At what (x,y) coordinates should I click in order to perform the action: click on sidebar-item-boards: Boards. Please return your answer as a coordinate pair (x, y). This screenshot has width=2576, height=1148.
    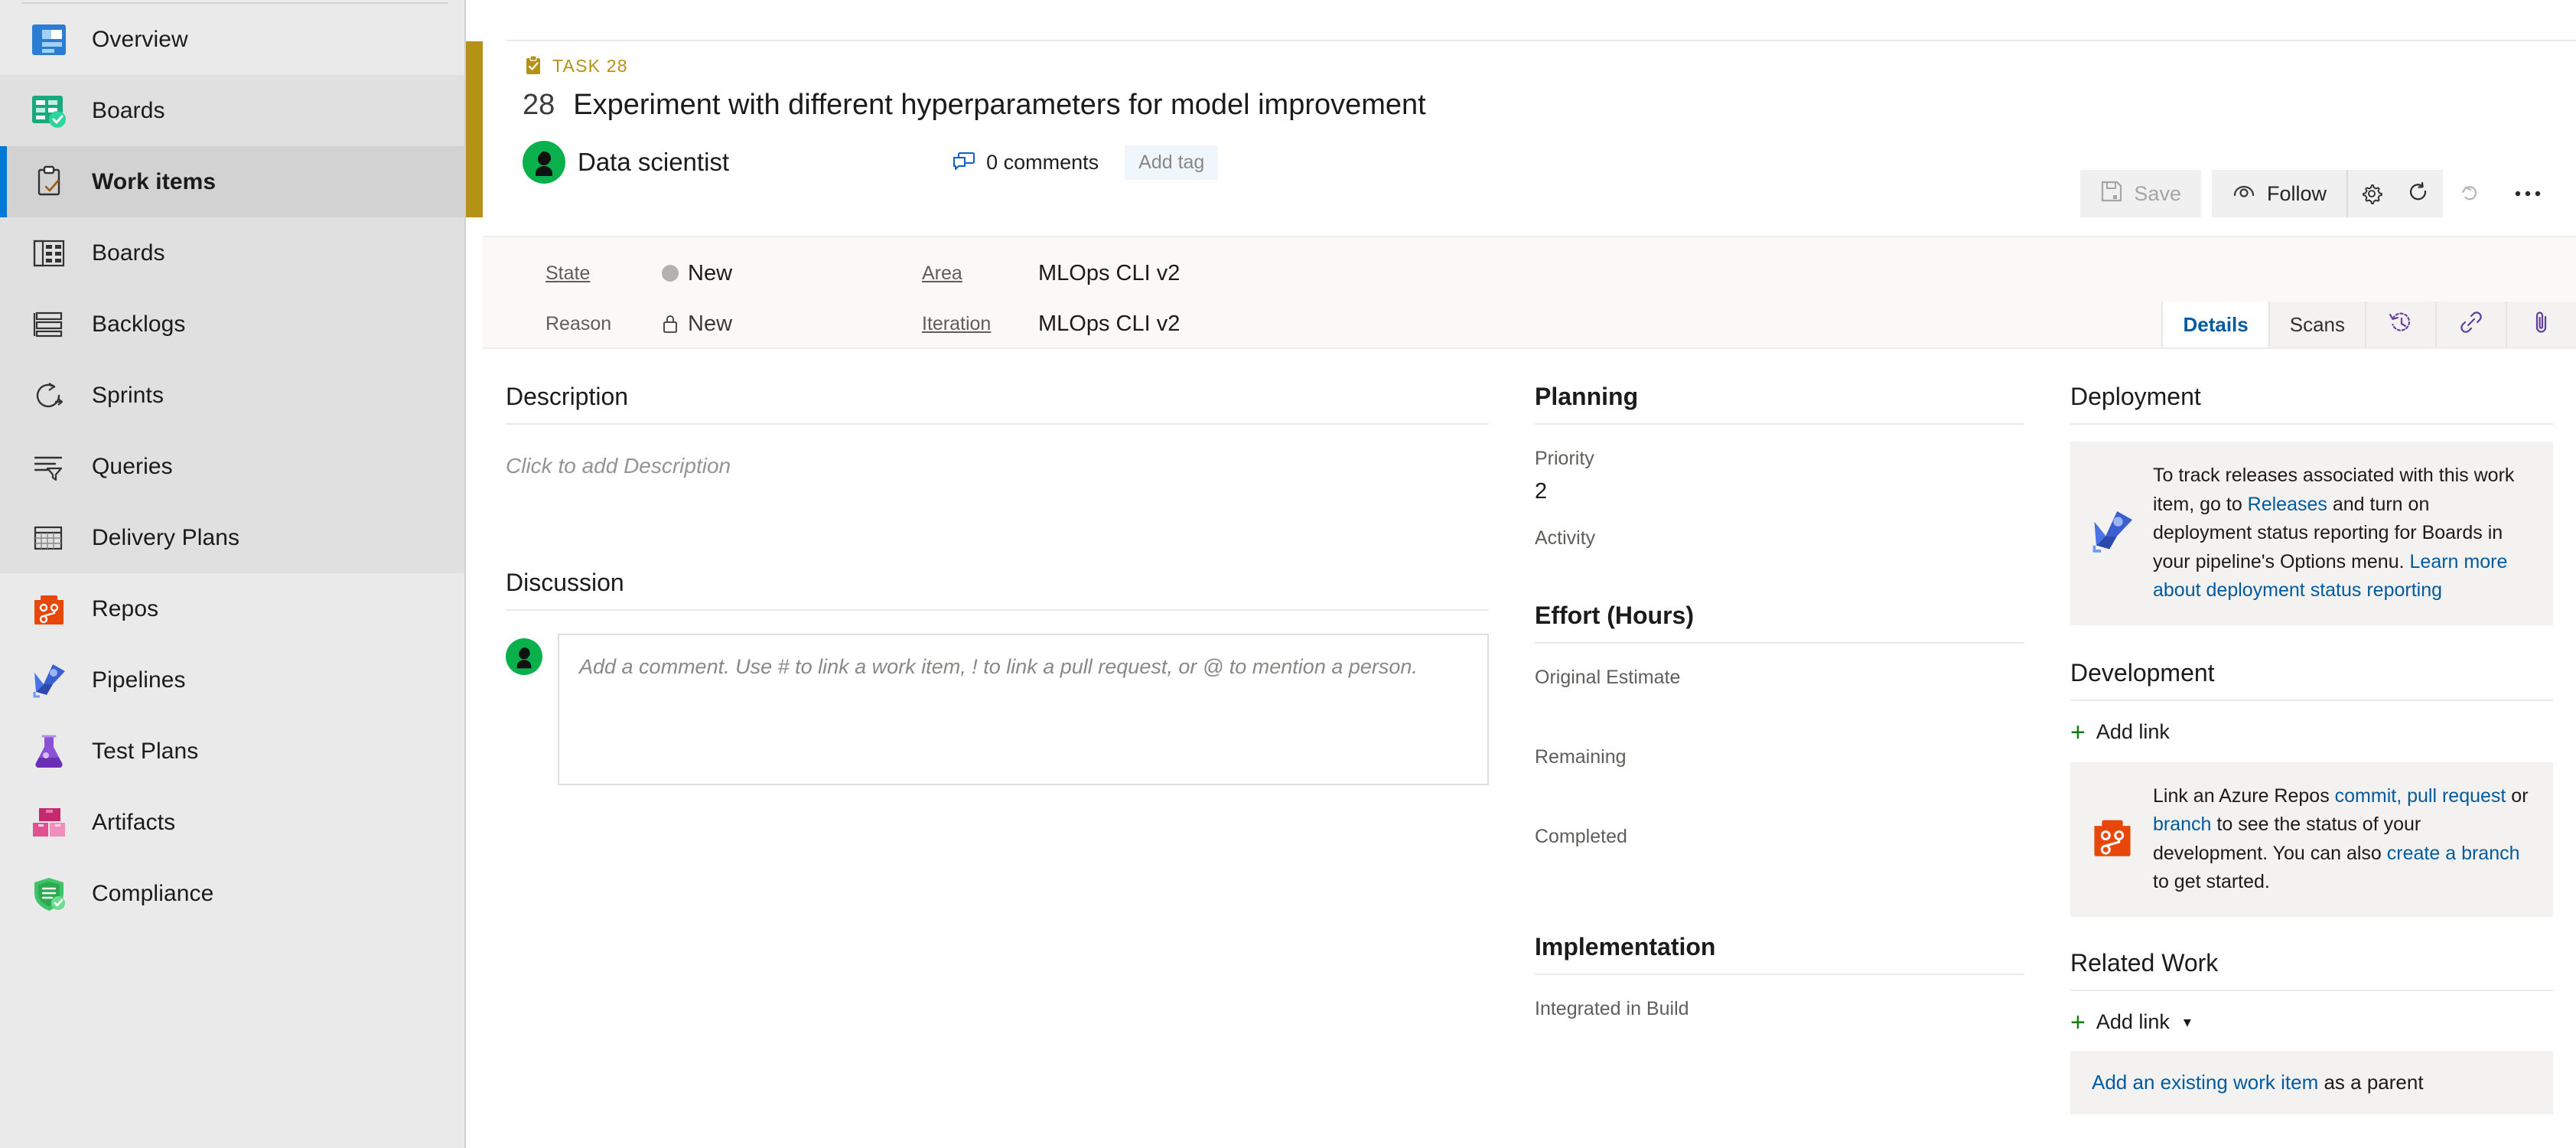
    Looking at the image, I should click on (232, 253).